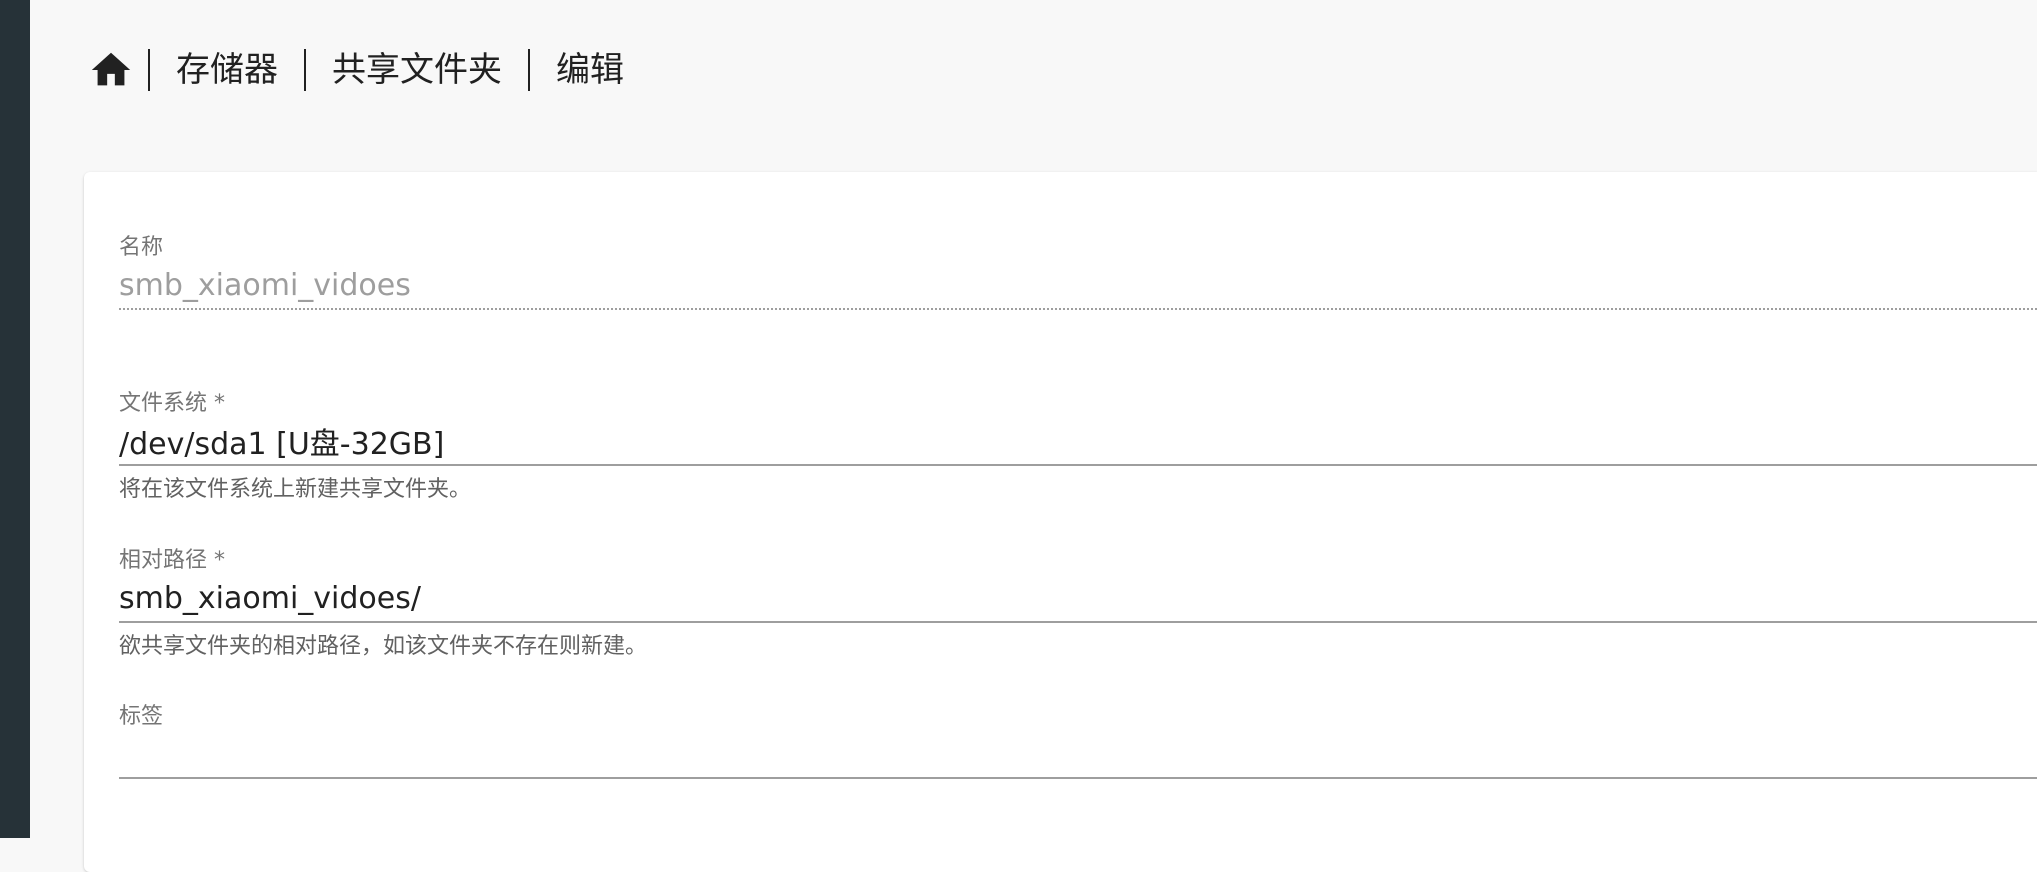 The image size is (2037, 872). I want to click on relative-path-input, so click(1078, 598).